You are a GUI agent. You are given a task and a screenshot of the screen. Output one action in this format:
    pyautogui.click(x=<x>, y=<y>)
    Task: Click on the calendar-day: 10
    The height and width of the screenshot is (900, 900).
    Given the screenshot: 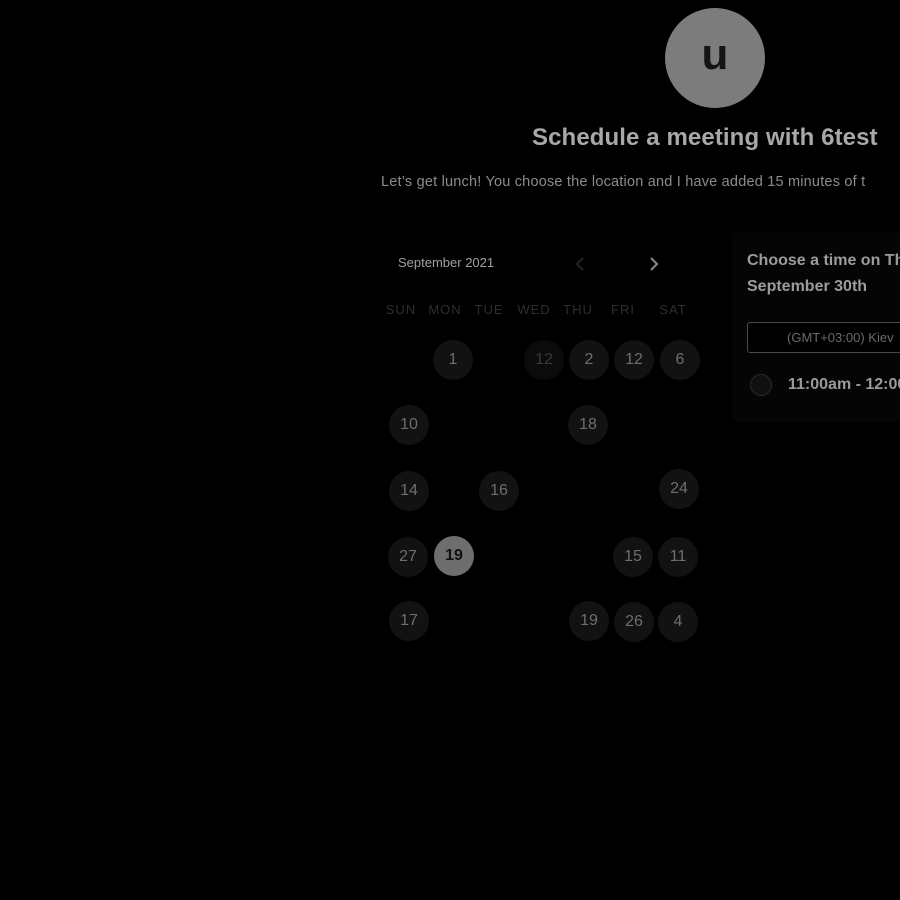 What is the action you would take?
    pyautogui.click(x=409, y=425)
    